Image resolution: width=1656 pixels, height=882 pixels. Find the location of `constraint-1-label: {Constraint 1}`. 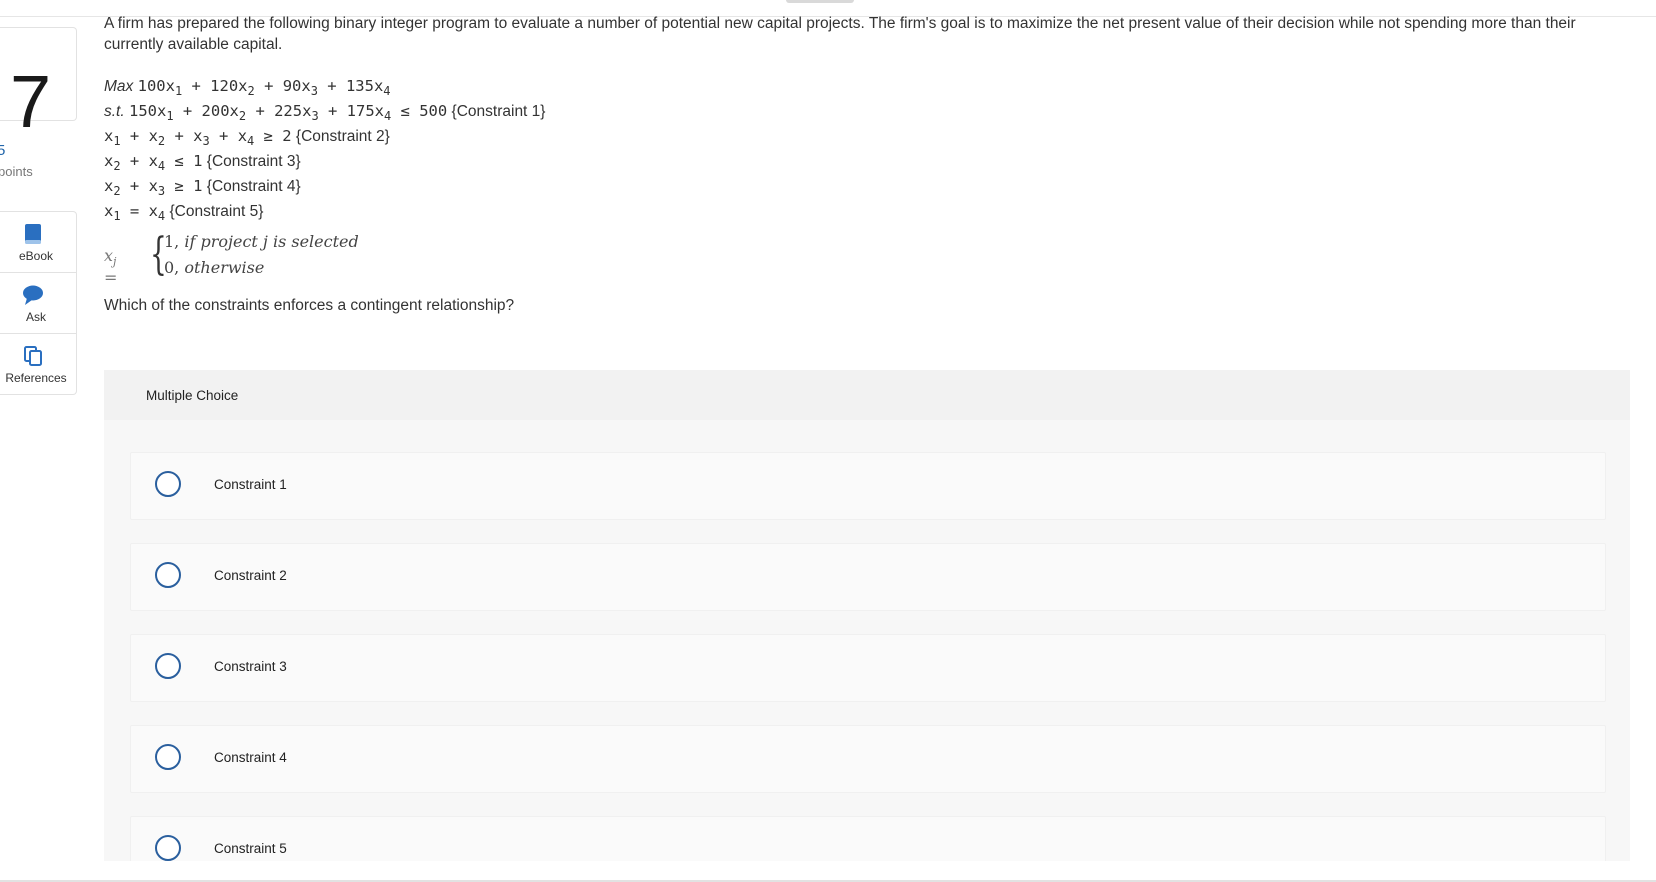

constraint-1-label: {Constraint 1} is located at coordinates (498, 111).